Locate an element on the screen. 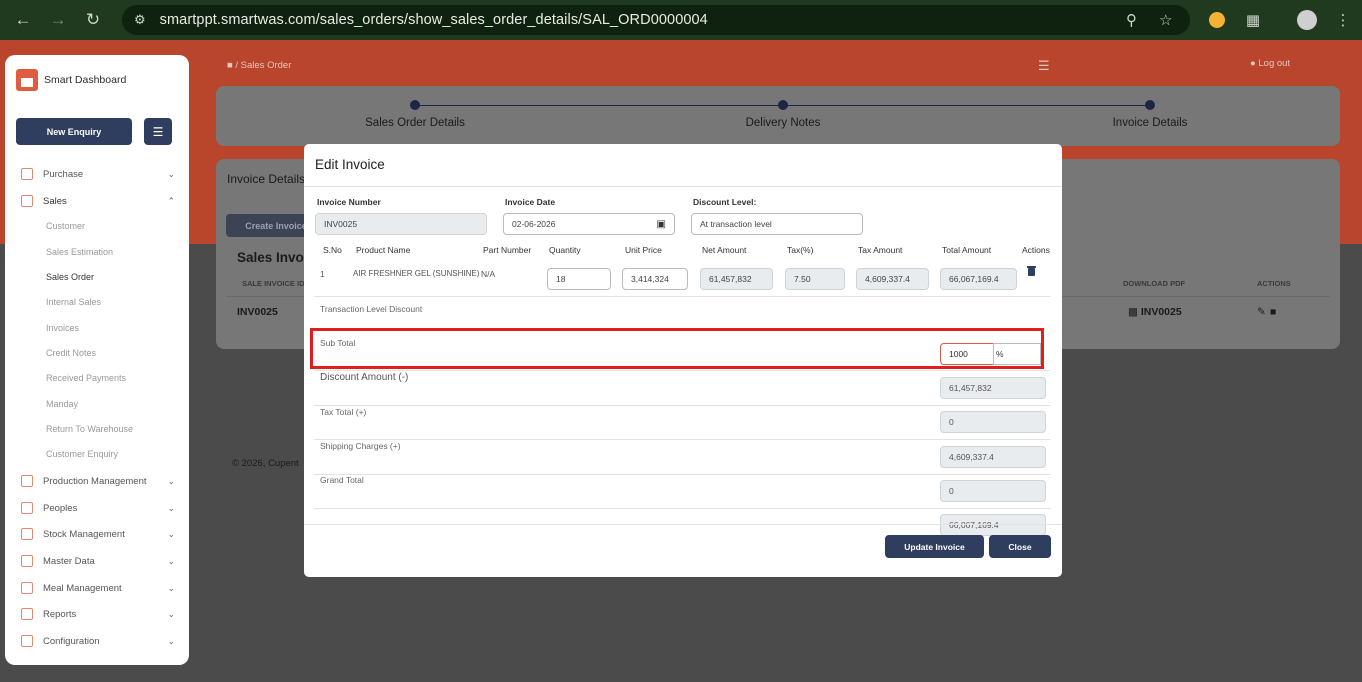 The width and height of the screenshot is (1362, 682). brand: Smart Dashboard is located at coordinates (71, 80).